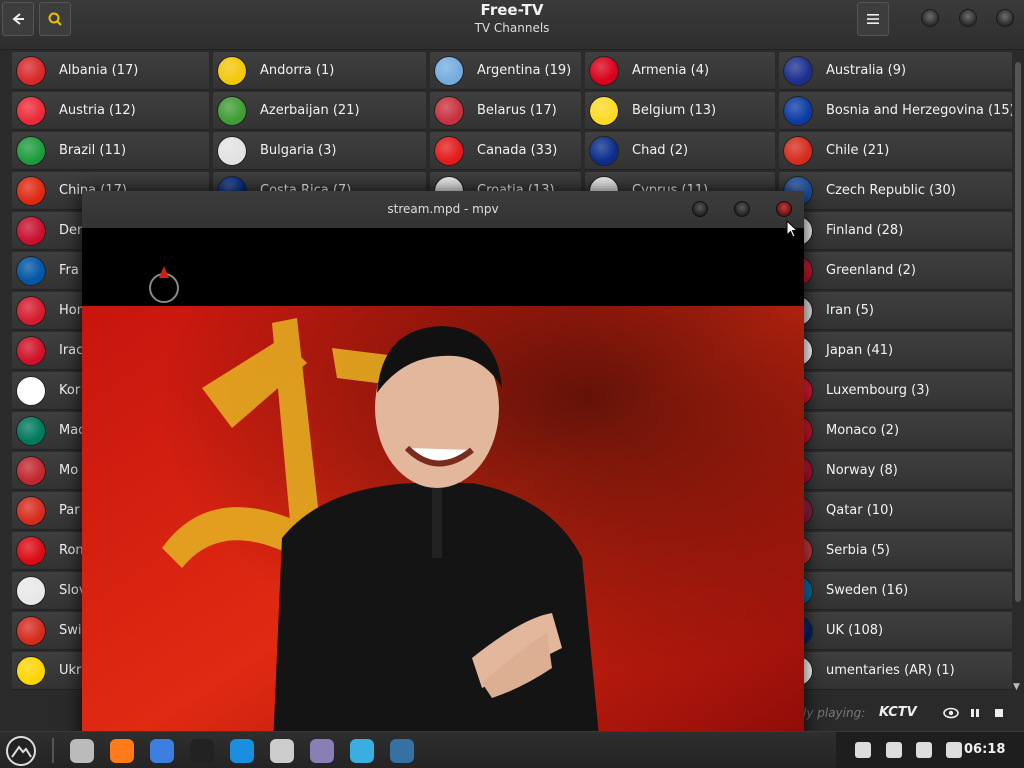  I want to click on country-button: Bulgaria (3), so click(319, 151).